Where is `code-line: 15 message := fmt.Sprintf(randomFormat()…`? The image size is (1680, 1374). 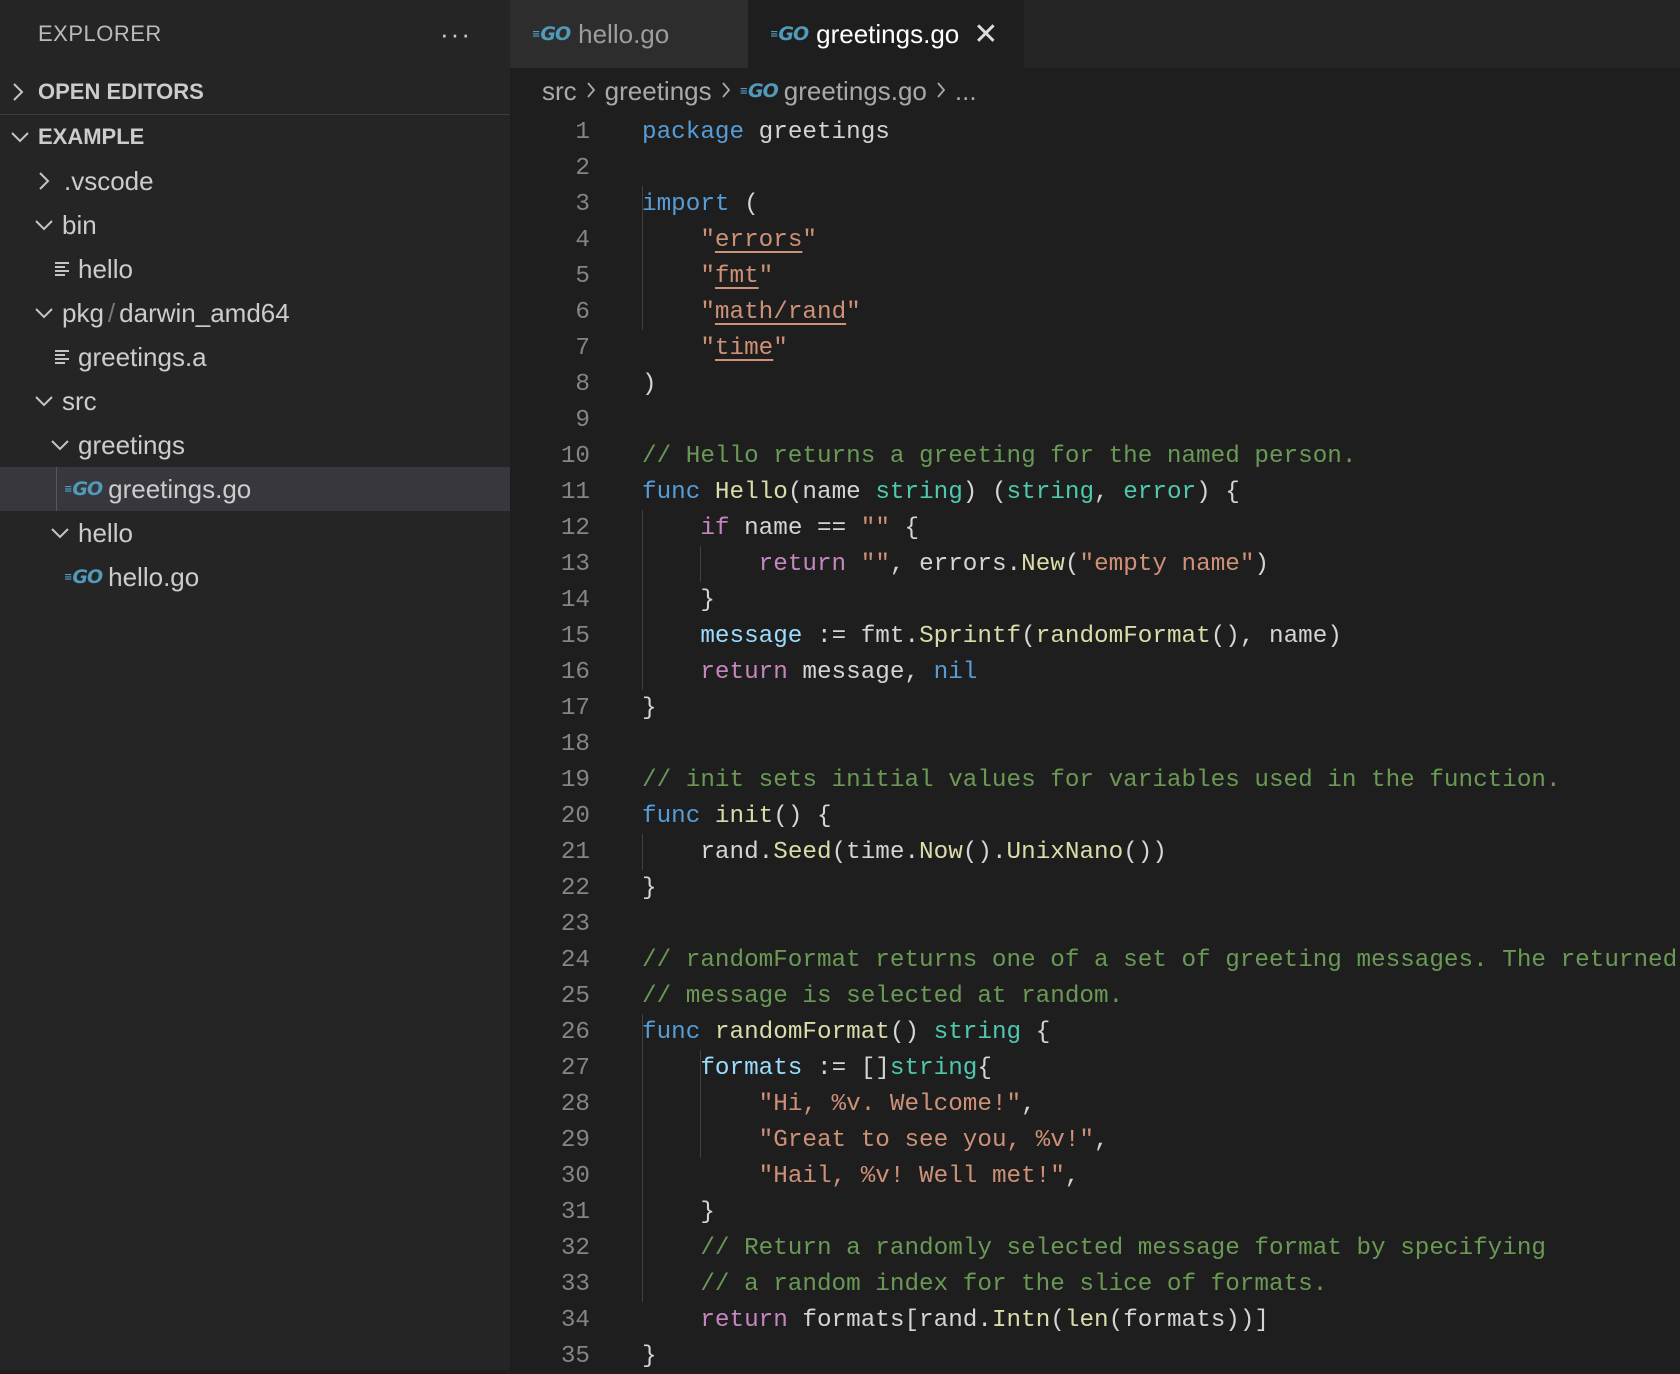 code-line: 15 message := fmt.Sprintf(randomFormat()… is located at coordinates (1095, 636).